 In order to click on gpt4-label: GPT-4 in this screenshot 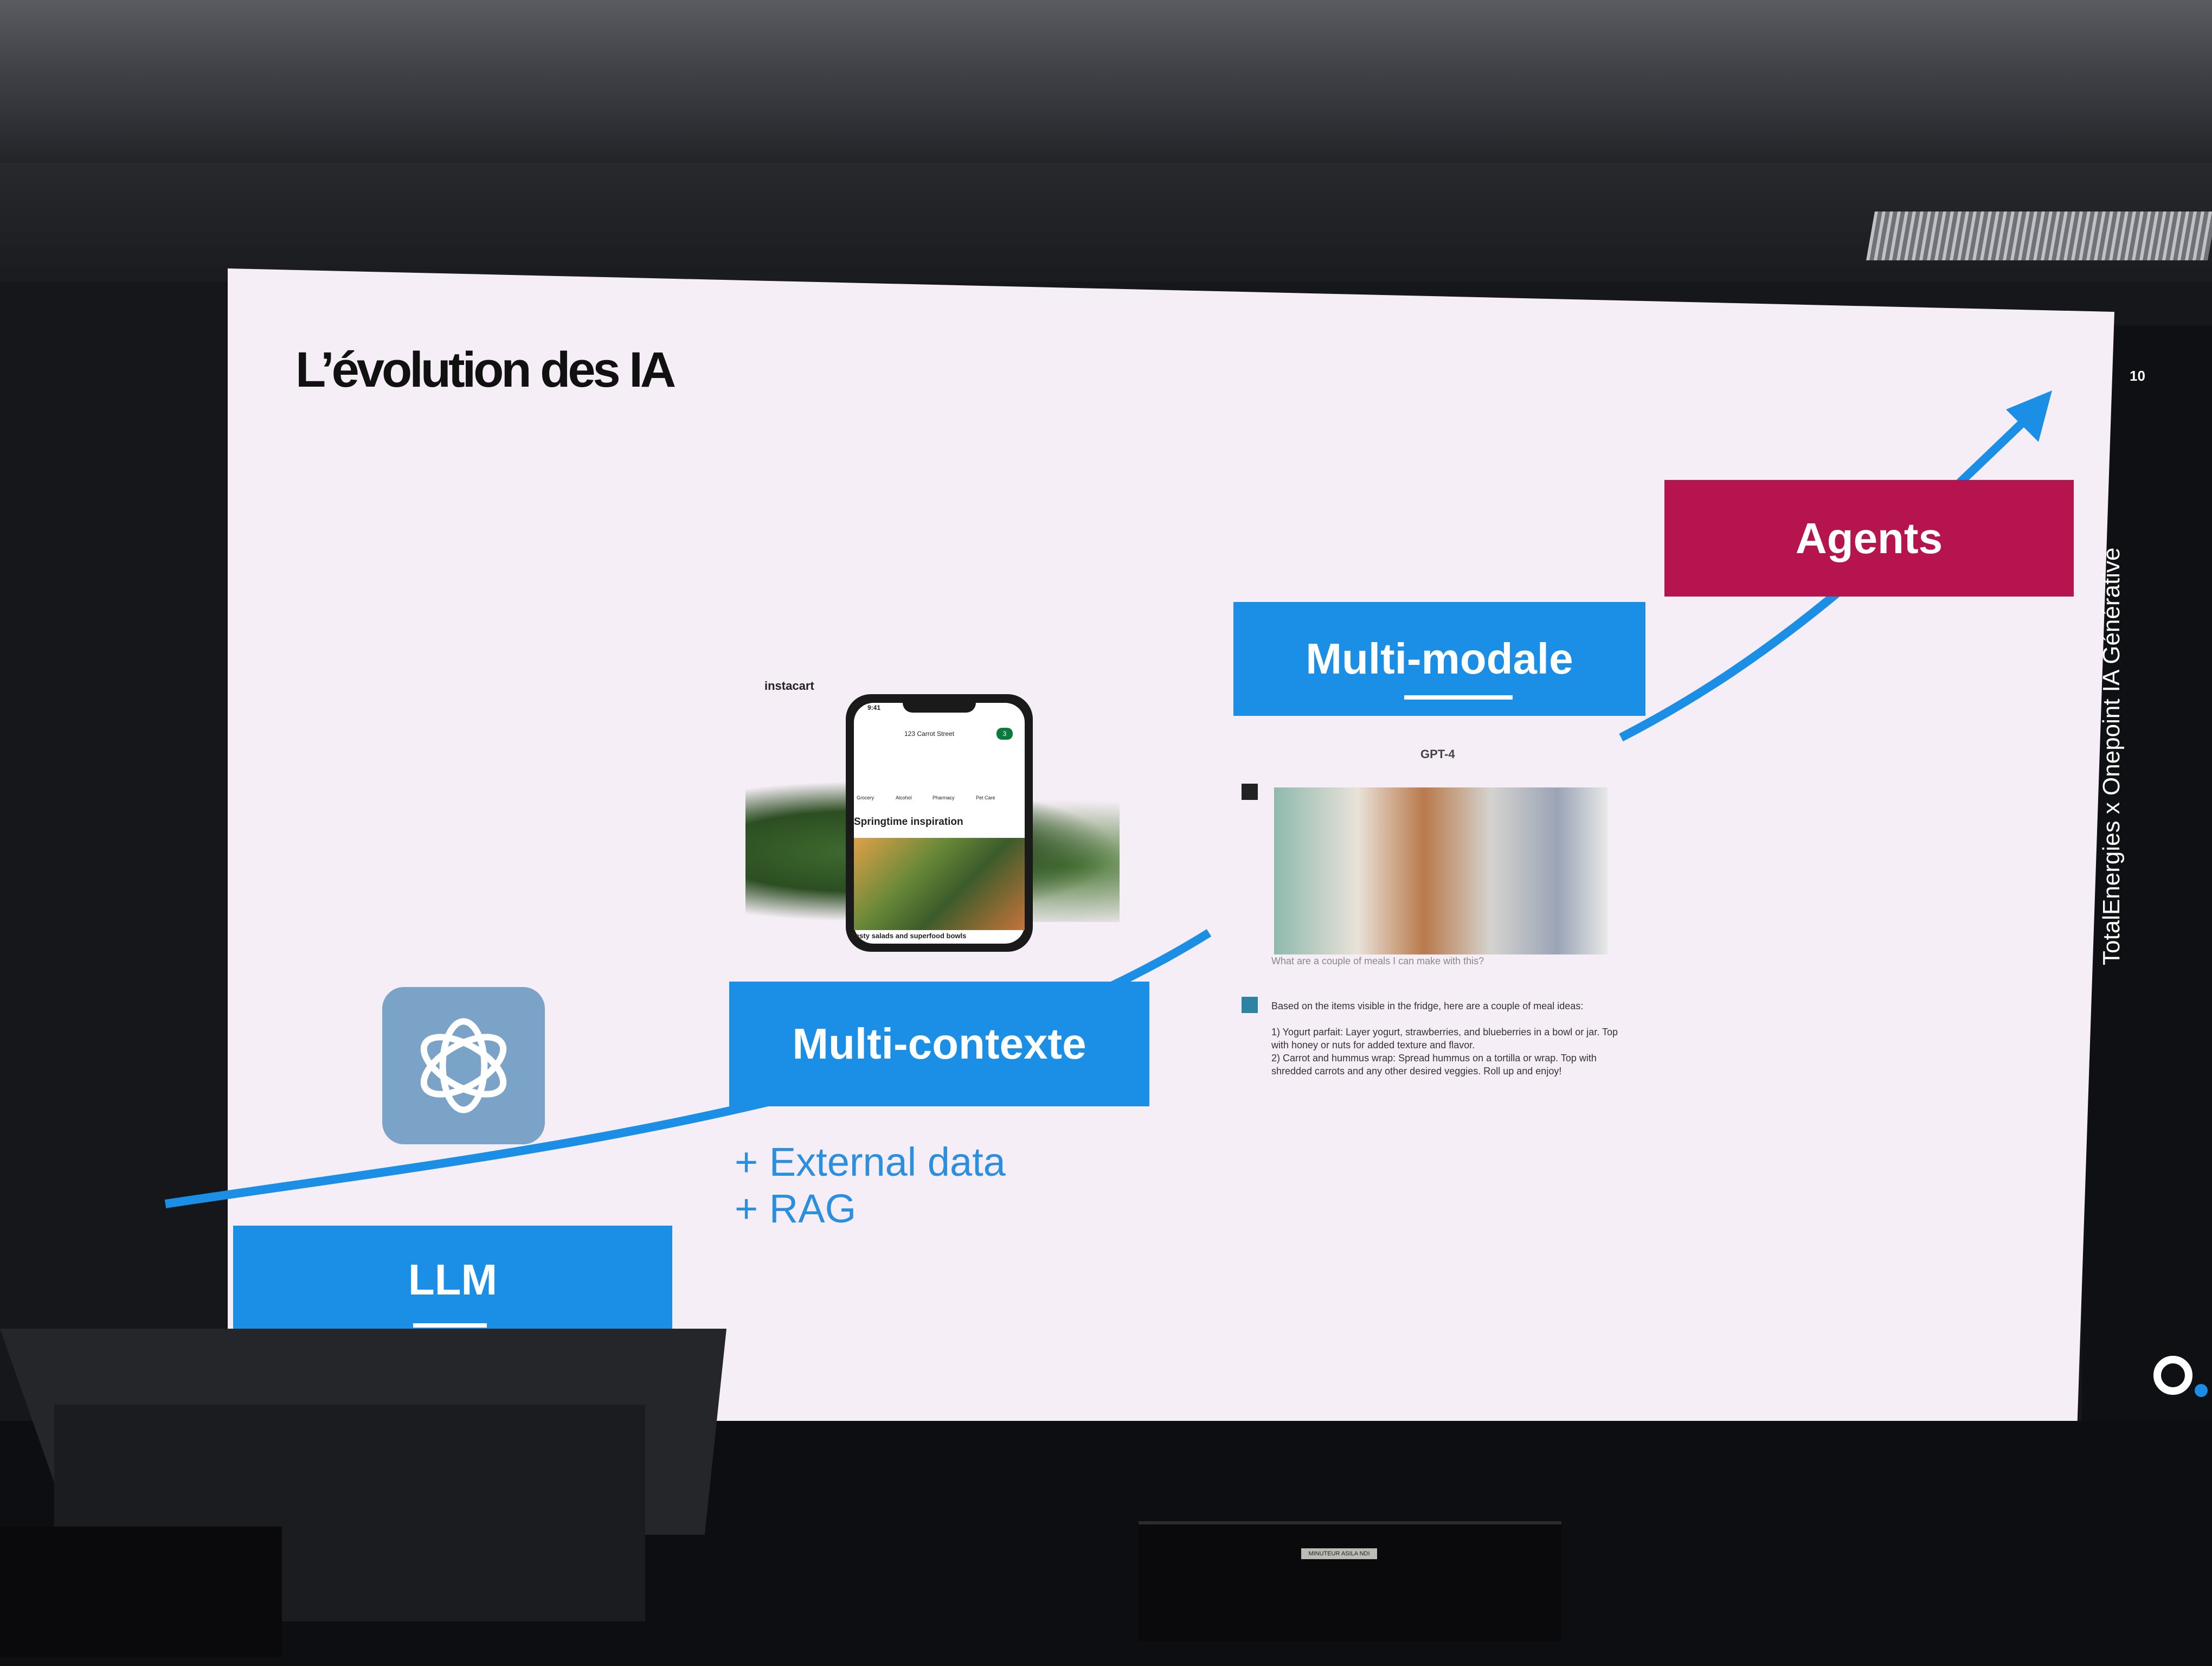, I will do `click(1437, 754)`.